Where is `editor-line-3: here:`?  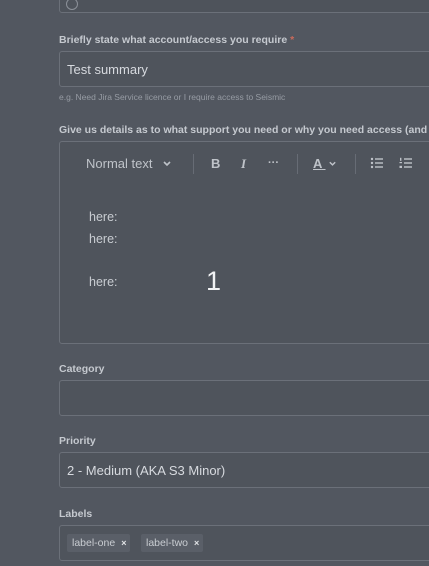
editor-line-3: here: is located at coordinates (103, 282).